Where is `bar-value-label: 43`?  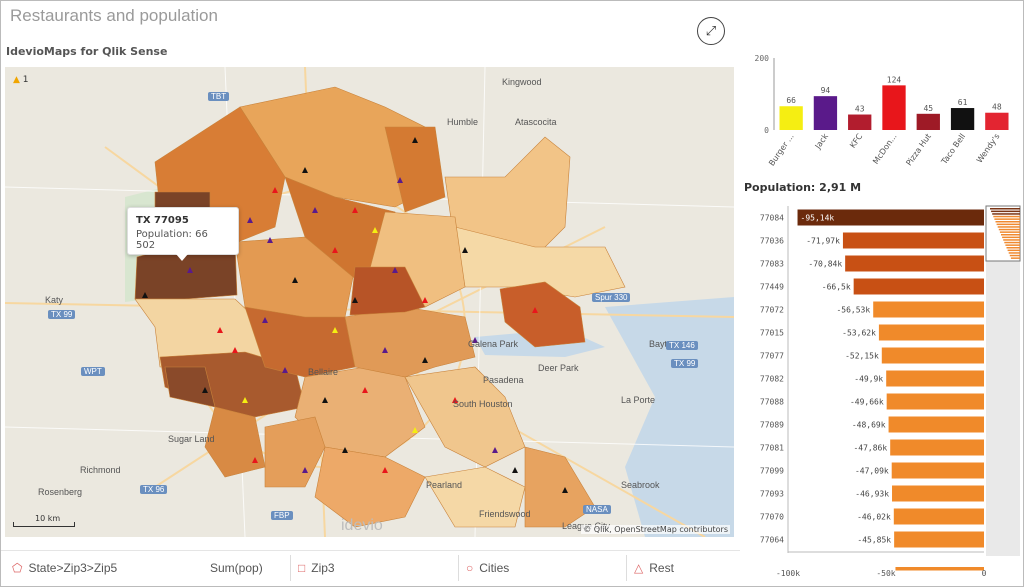 bar-value-label: 43 is located at coordinates (860, 109).